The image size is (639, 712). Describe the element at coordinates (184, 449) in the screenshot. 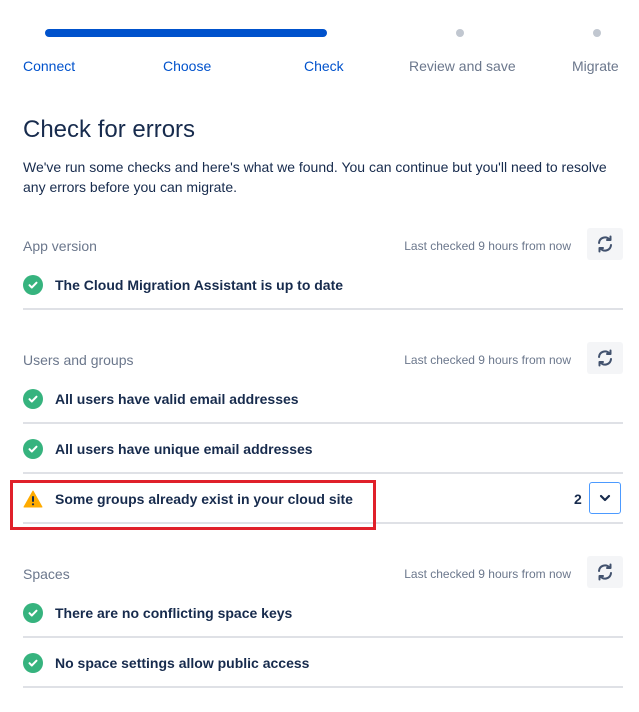

I see `check-label: All users have unique email addresses` at that location.